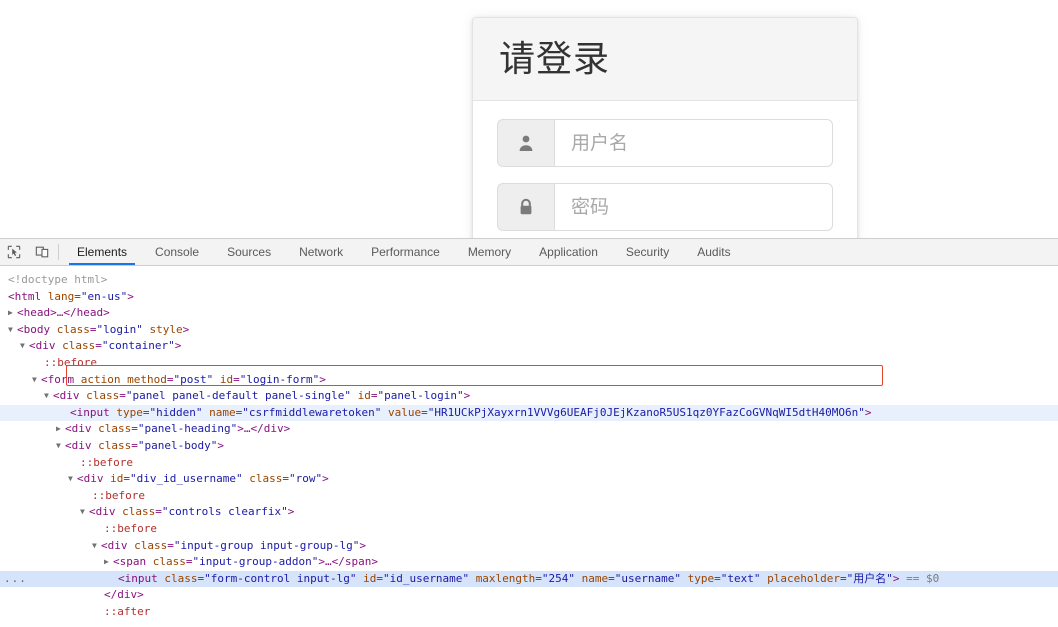 This screenshot has width=1058, height=627. I want to click on attr-id-value: div_id_username, so click(186, 479).